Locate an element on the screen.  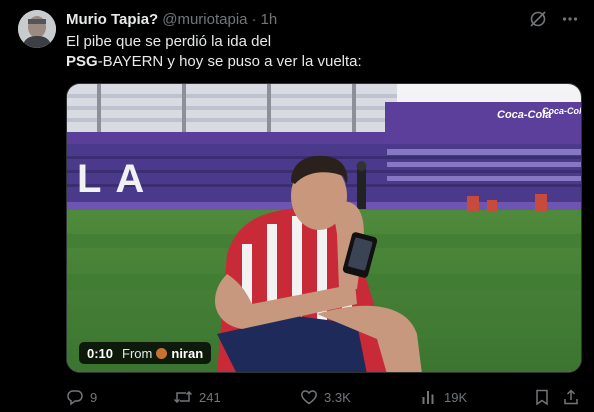
video-from-label: From is located at coordinates (137, 353).